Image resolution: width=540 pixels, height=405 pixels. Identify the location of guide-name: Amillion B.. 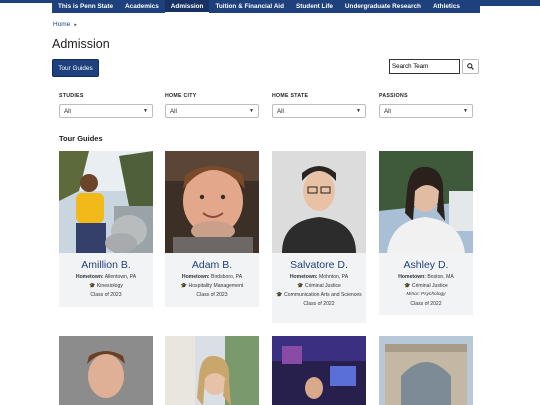
(106, 265).